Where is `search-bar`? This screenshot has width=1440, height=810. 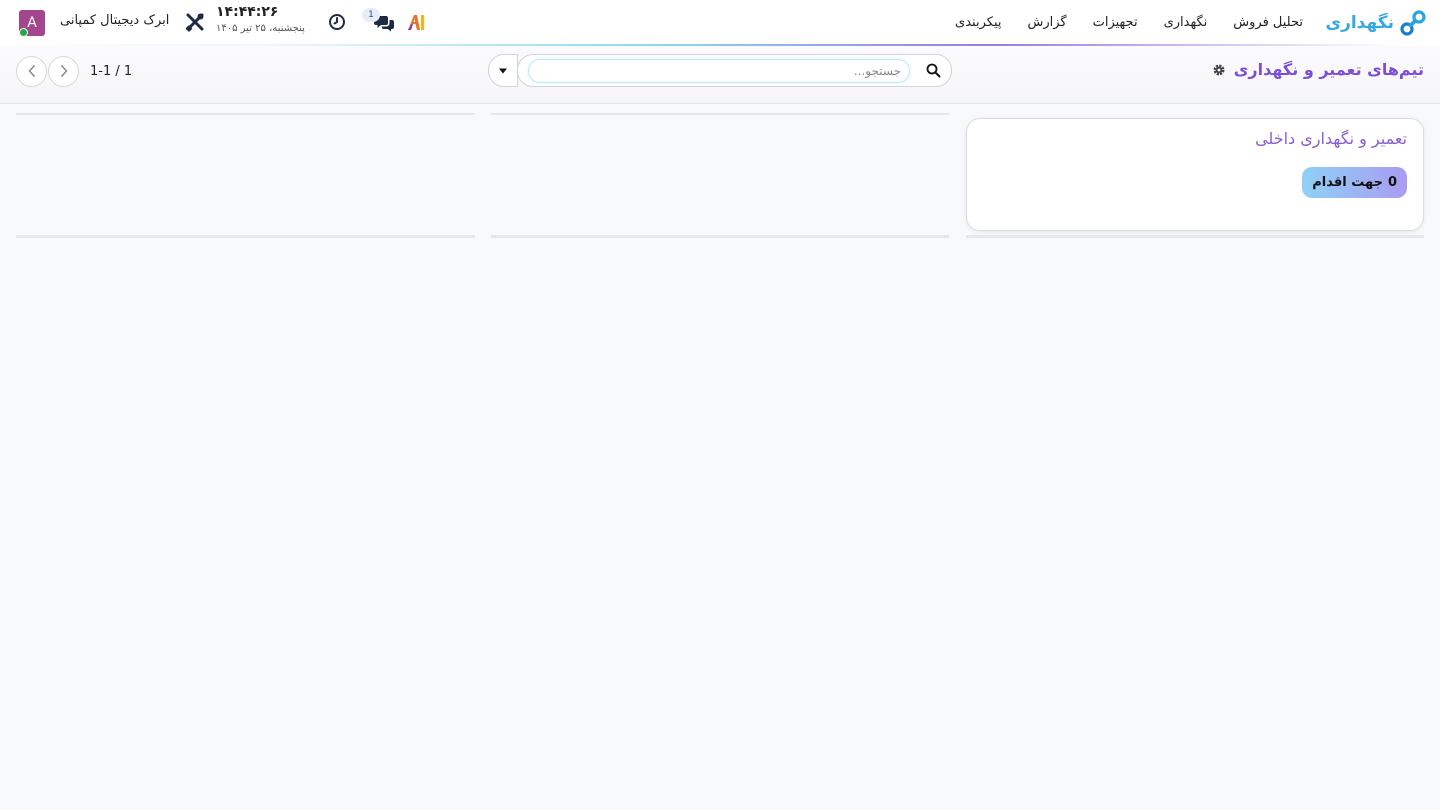
search-bar is located at coordinates (720, 70).